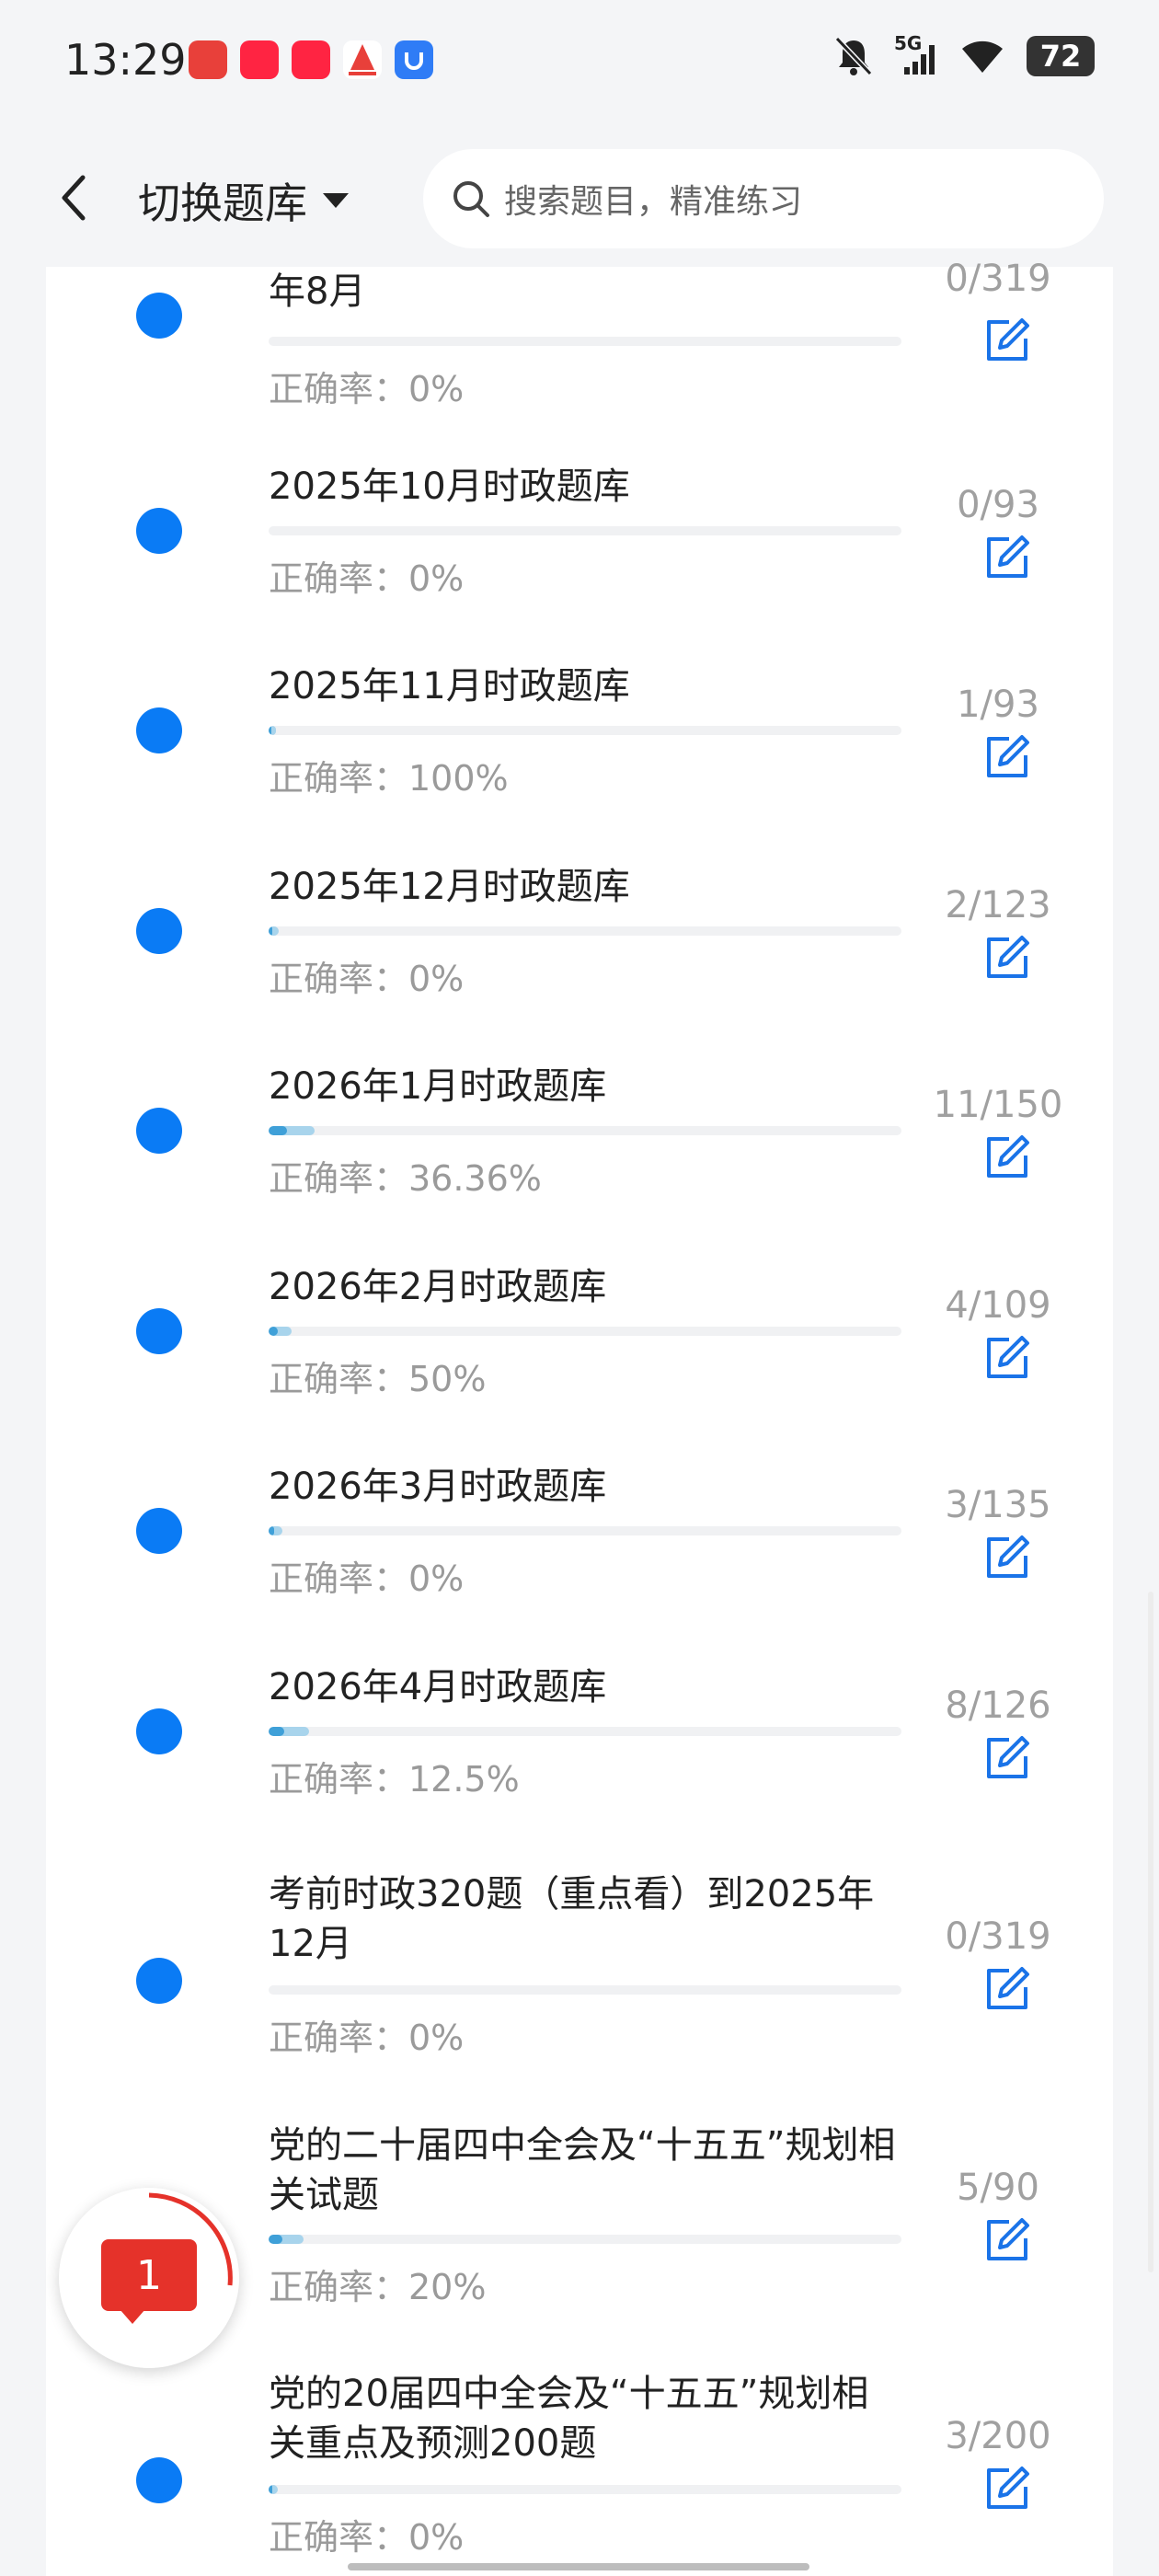  I want to click on accuracy-text: 正确率：36.36%, so click(405, 1178).